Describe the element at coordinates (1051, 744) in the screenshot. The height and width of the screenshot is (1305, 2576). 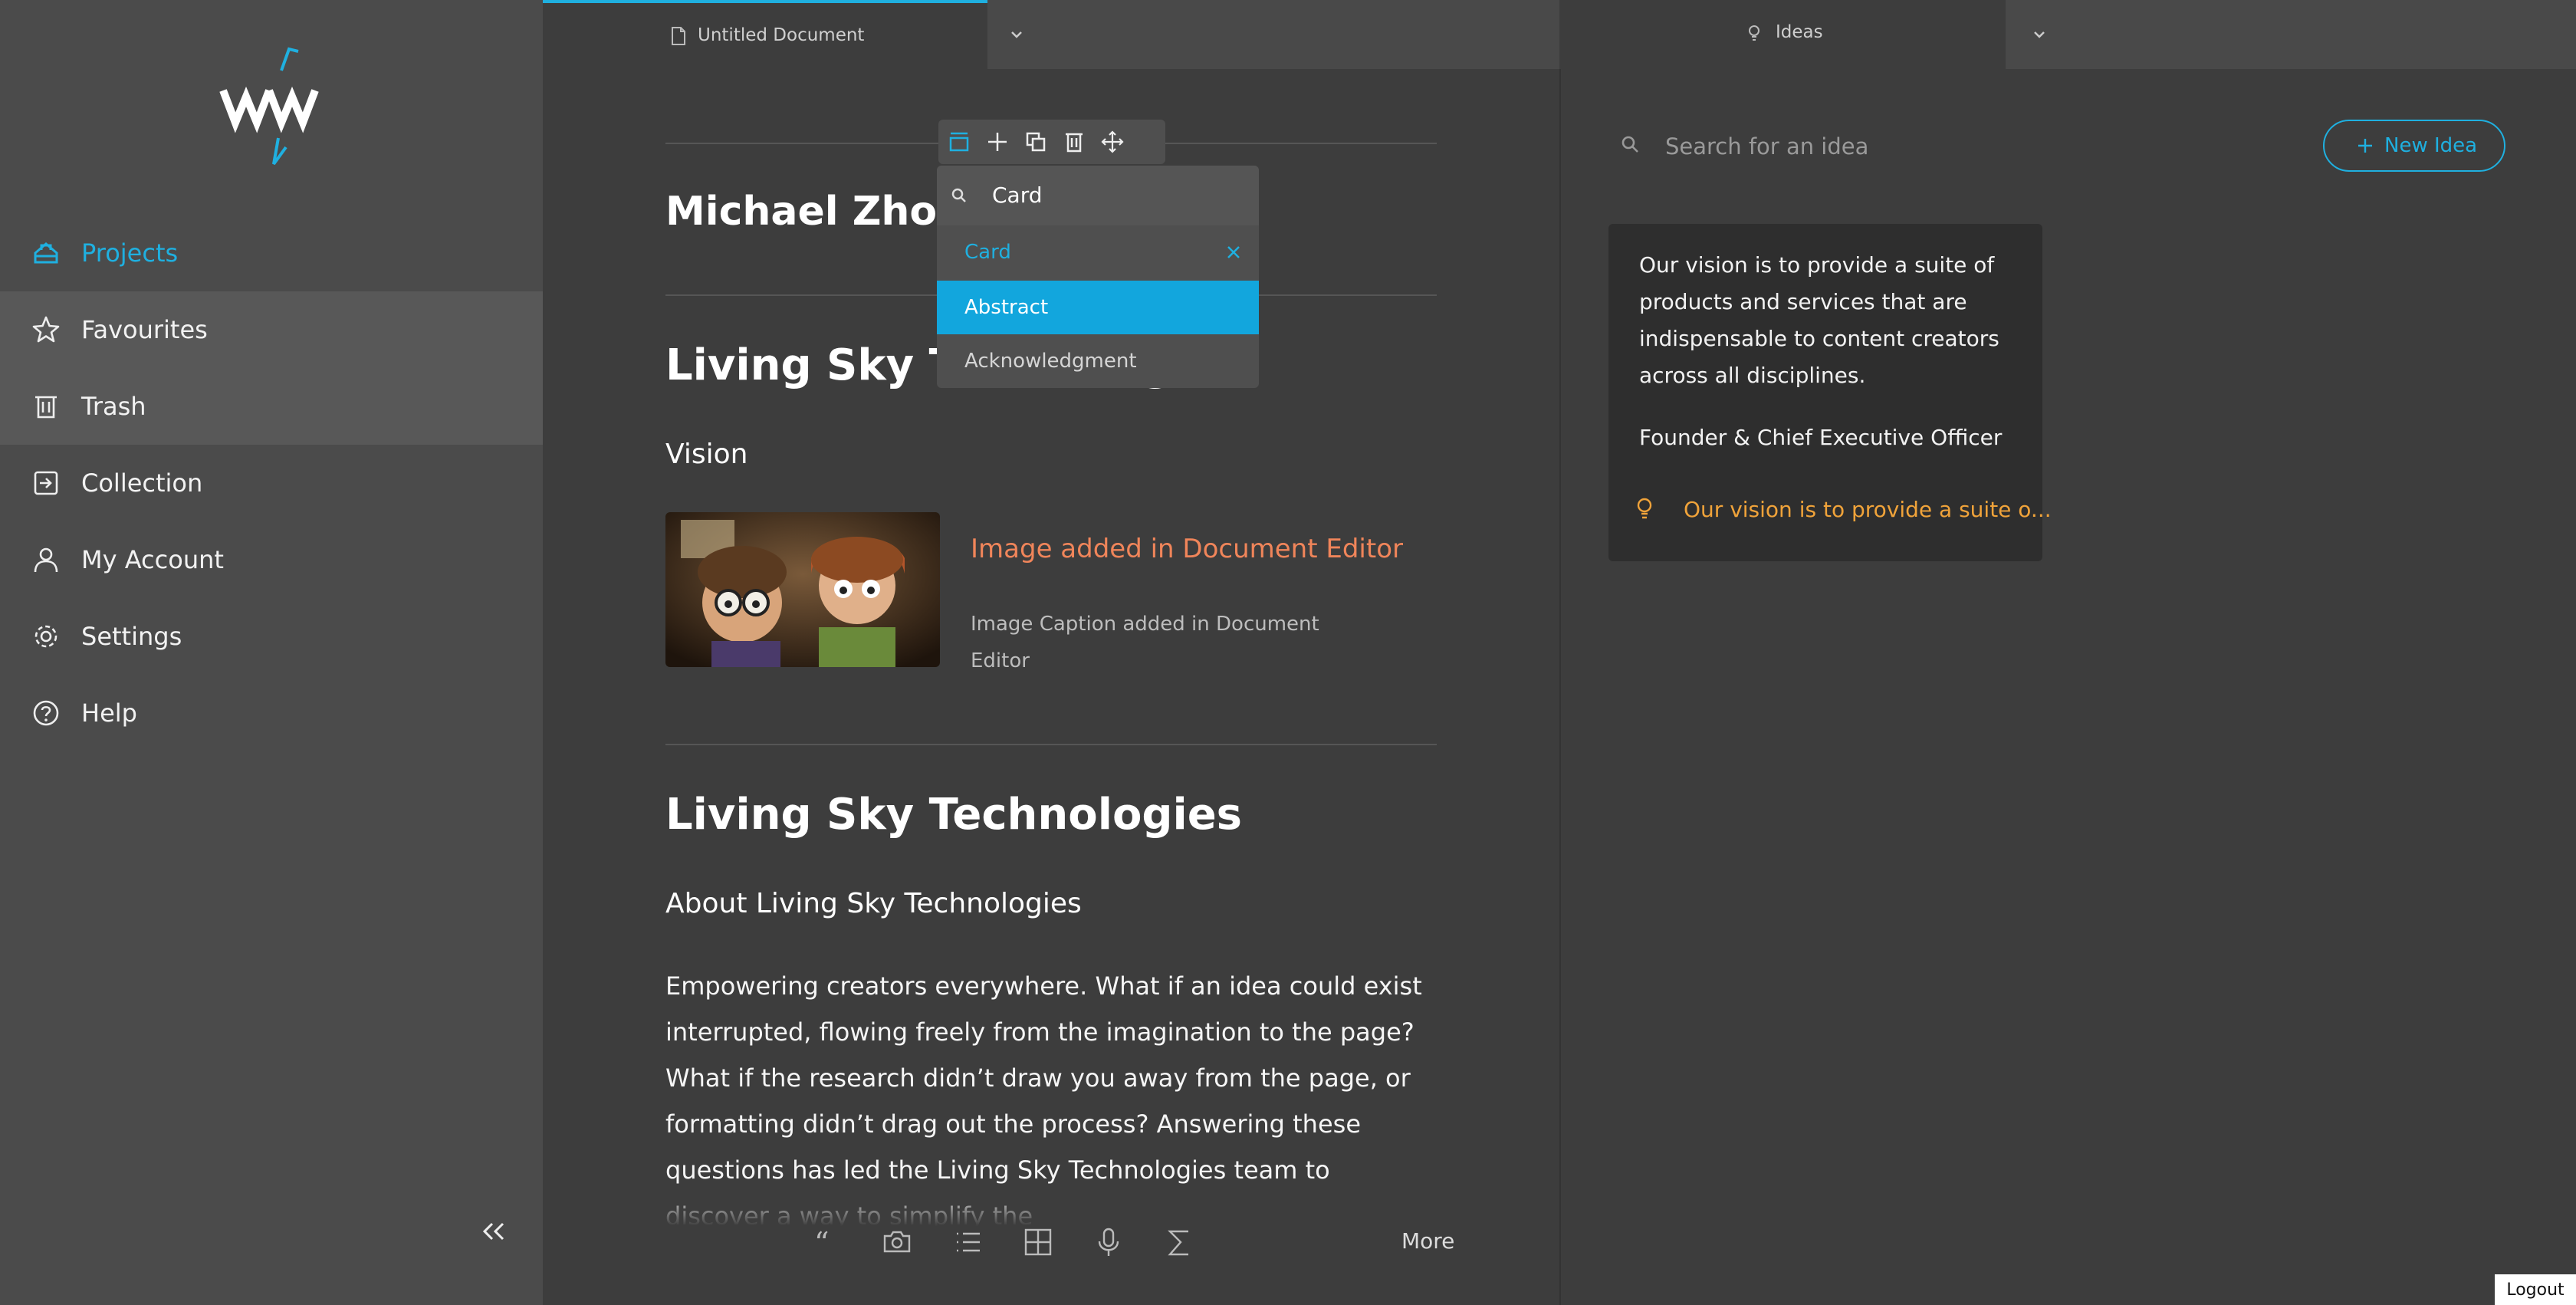
I see `divider` at that location.